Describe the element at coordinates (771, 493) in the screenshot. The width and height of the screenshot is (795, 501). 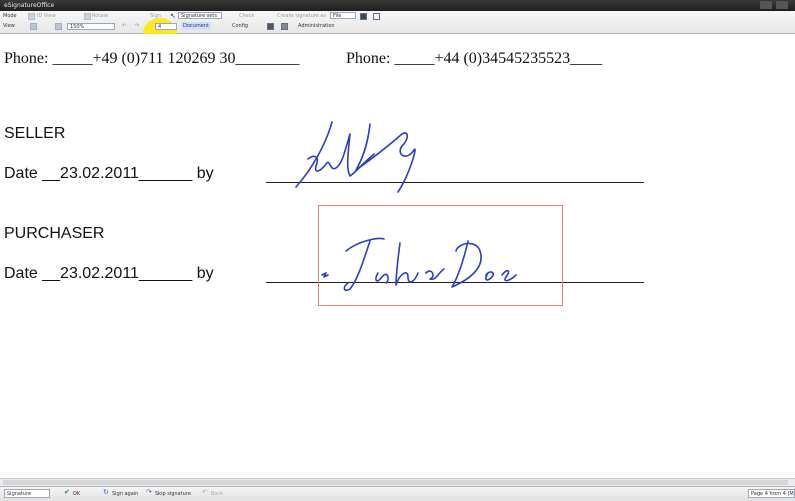
I see `page-info: Page 4 from 4 (Mo` at that location.